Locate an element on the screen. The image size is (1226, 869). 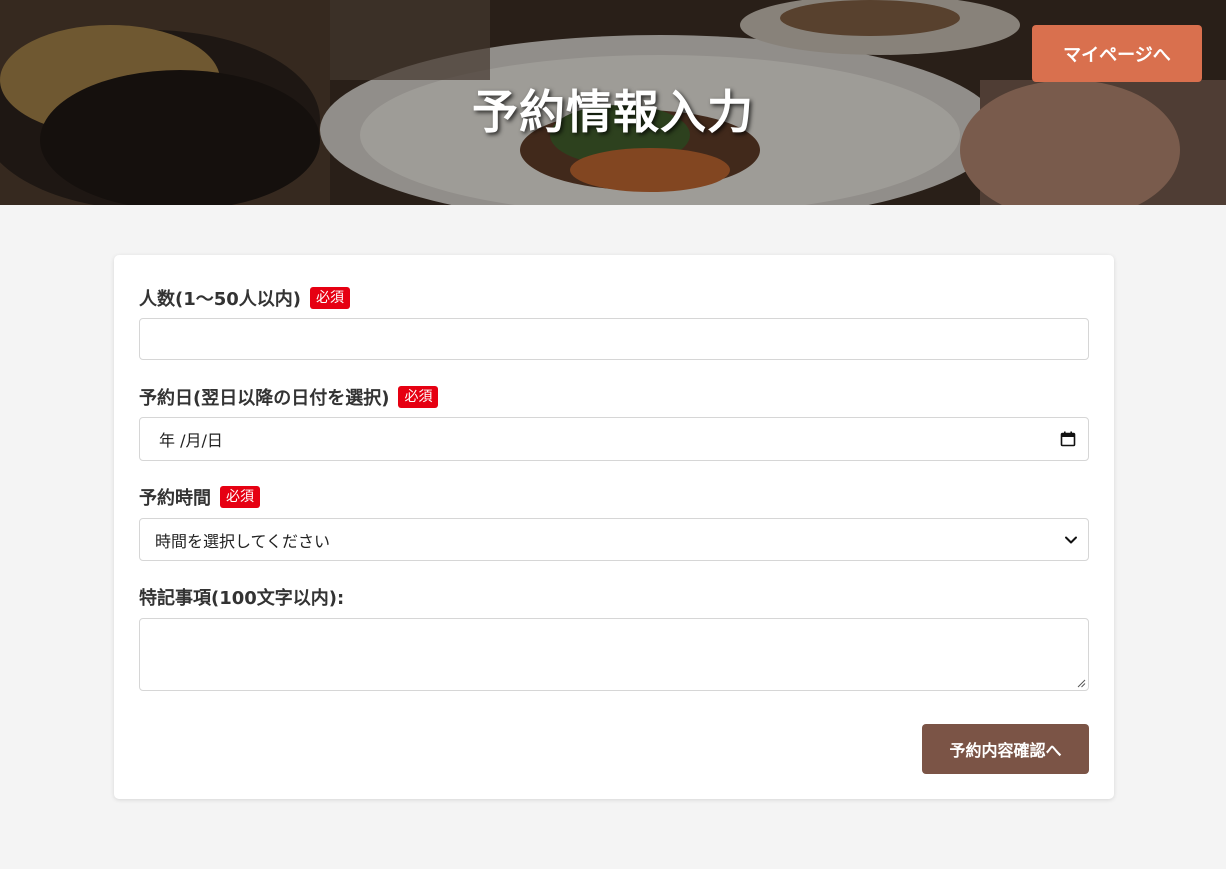
time-select: 時間を選択してください is located at coordinates (614, 539).